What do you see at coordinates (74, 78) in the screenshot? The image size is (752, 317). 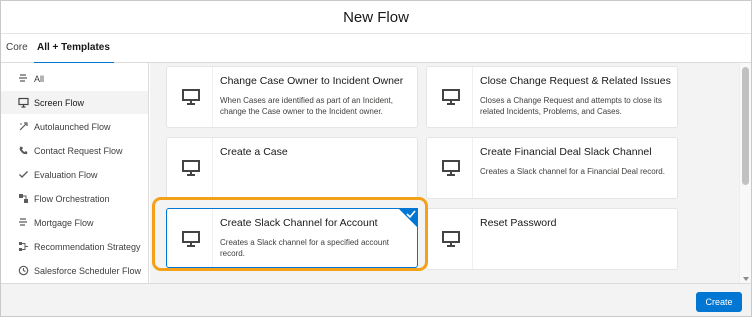 I see `sidebar-item-all: All` at bounding box center [74, 78].